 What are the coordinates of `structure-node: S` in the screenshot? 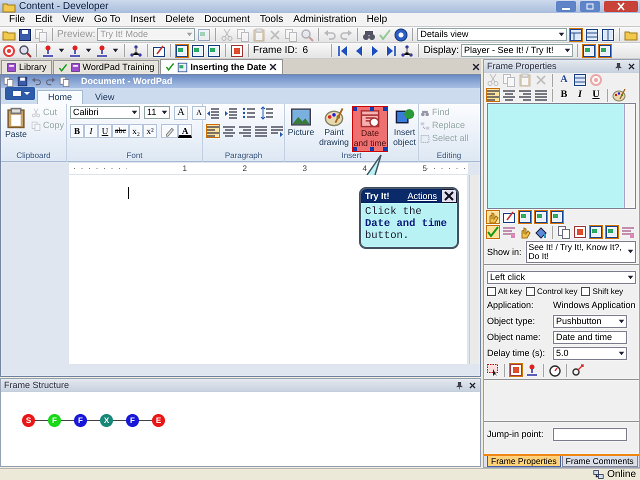 It's located at (28, 420).